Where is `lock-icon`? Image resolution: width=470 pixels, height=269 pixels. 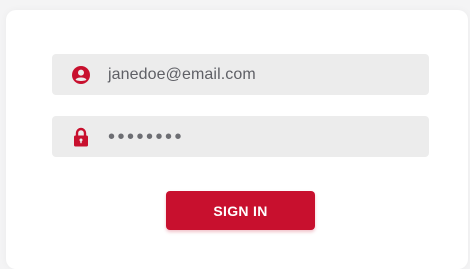
lock-icon is located at coordinates (81, 137).